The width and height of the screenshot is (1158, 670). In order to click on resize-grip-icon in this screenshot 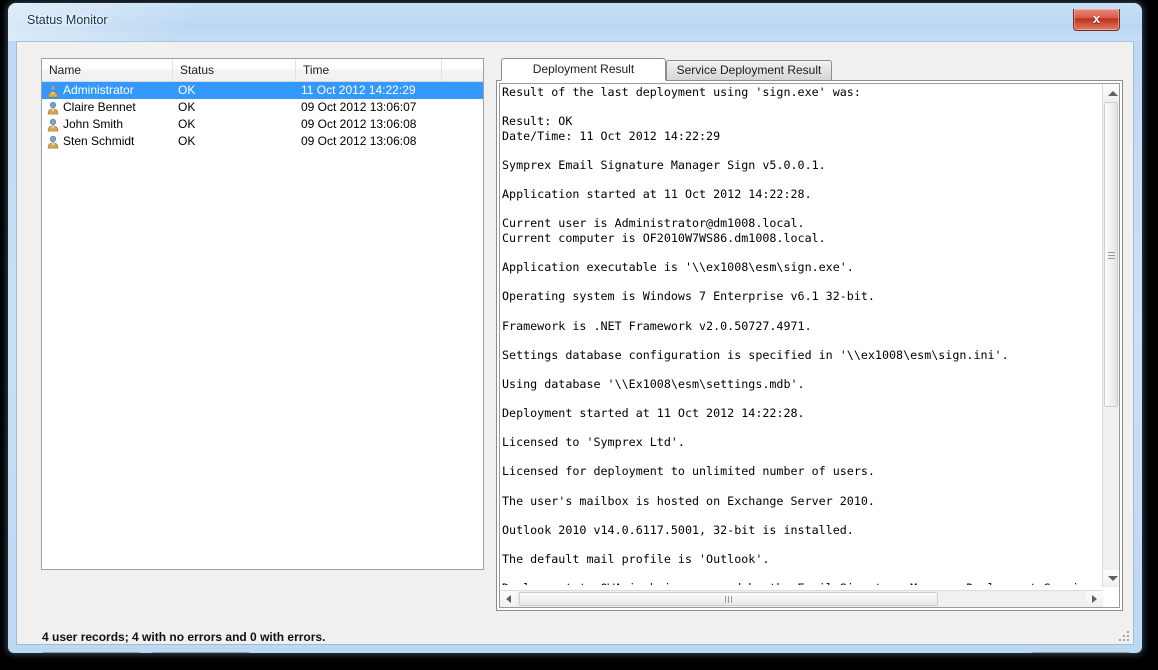, I will do `click(1122, 634)`.